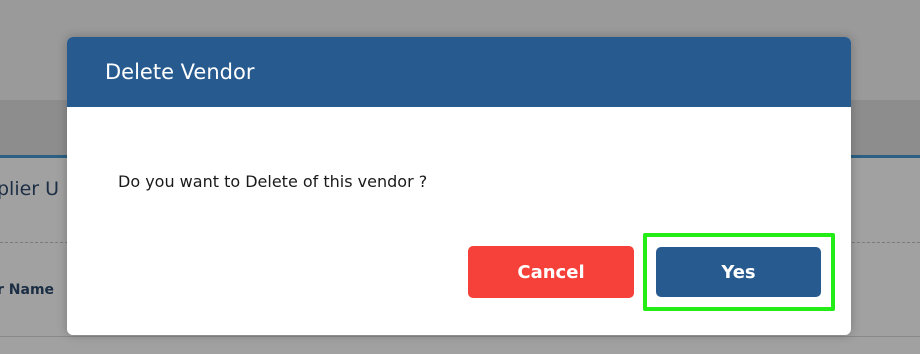 Image resolution: width=920 pixels, height=354 pixels. What do you see at coordinates (27, 290) in the screenshot?
I see `background-field-label: r Name` at bounding box center [27, 290].